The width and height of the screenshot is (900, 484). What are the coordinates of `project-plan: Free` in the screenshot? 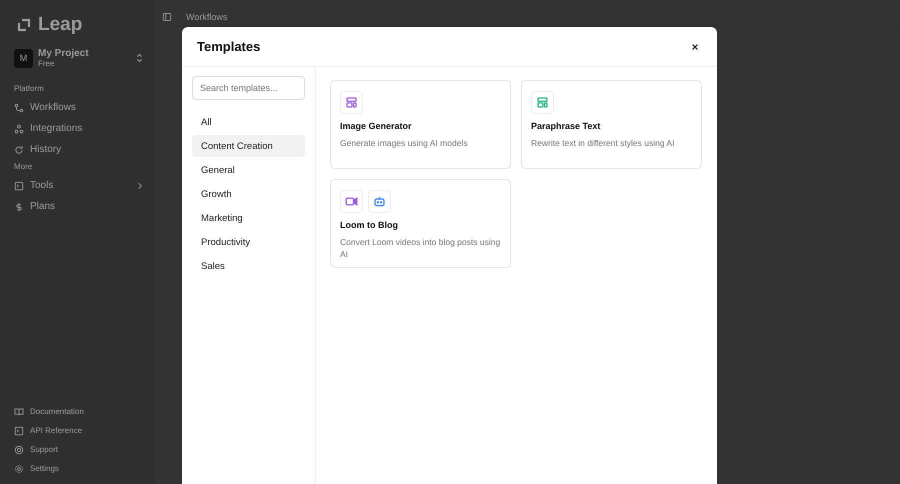 It's located at (47, 63).